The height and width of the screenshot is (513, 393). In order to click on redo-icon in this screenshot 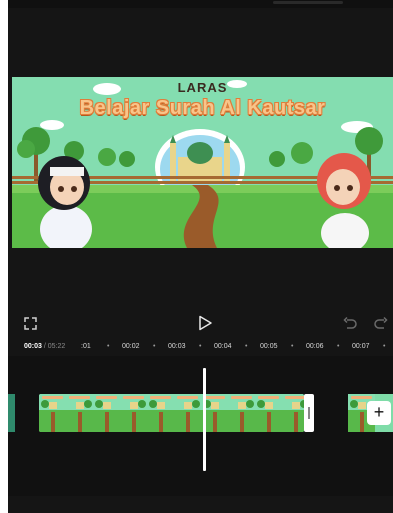, I will do `click(381, 325)`.